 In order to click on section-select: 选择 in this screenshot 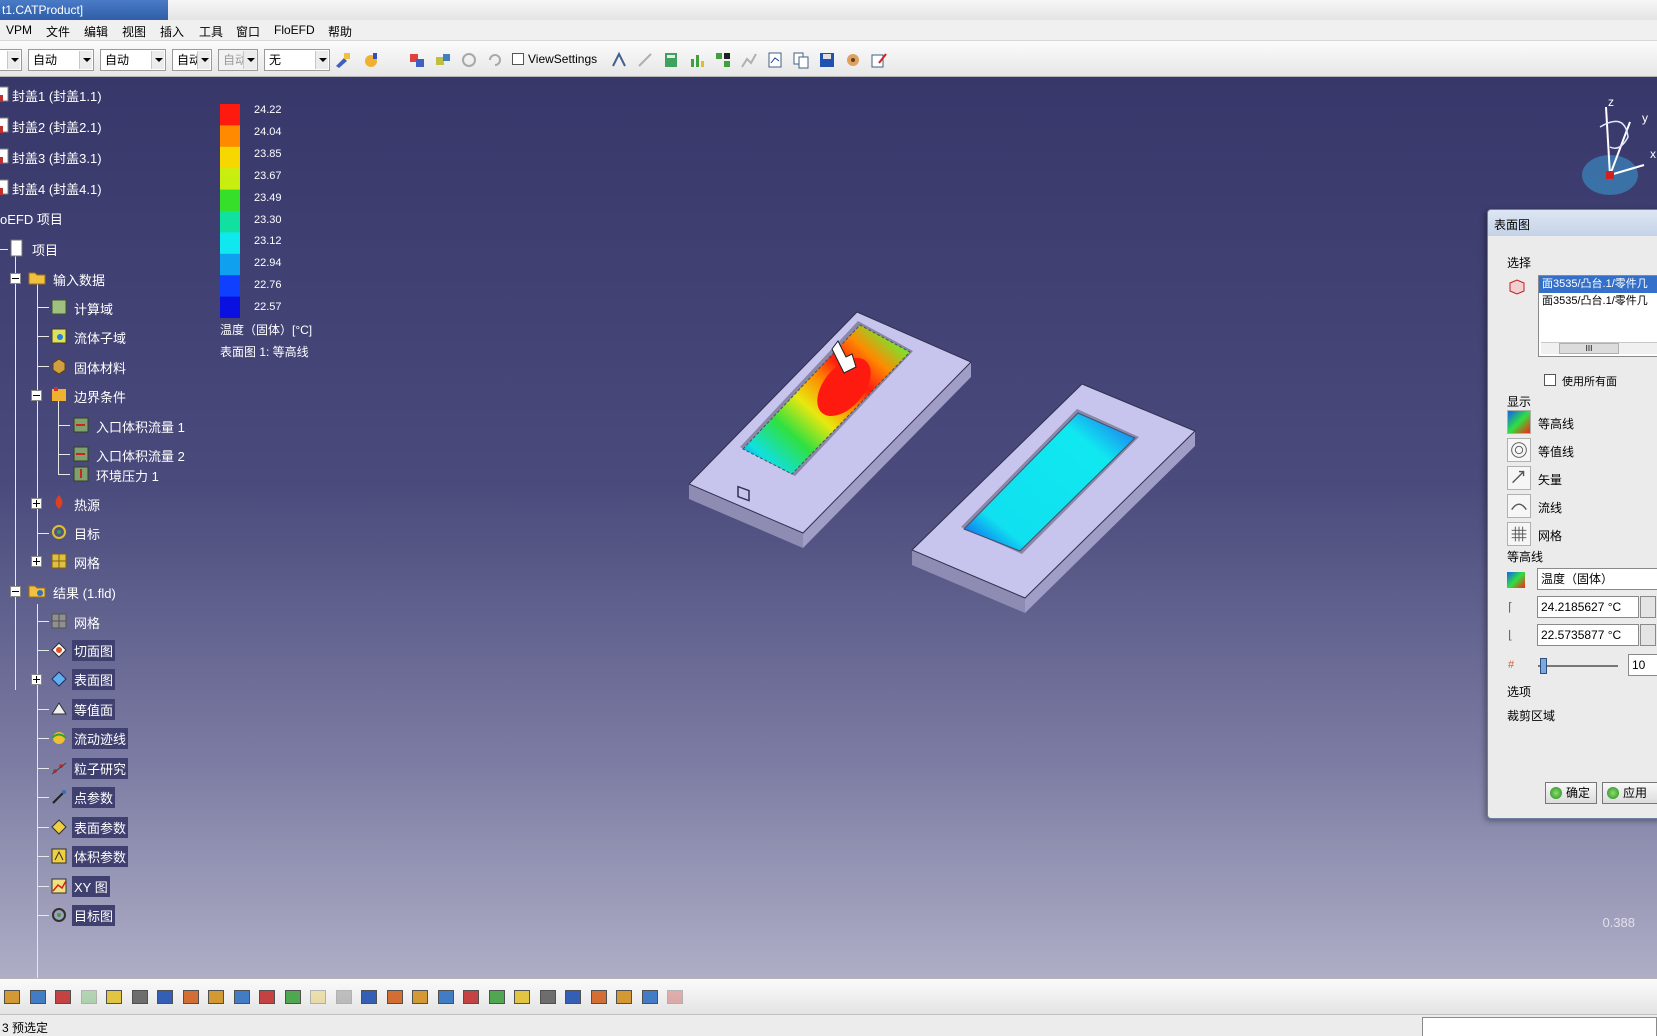, I will do `click(1519, 263)`.